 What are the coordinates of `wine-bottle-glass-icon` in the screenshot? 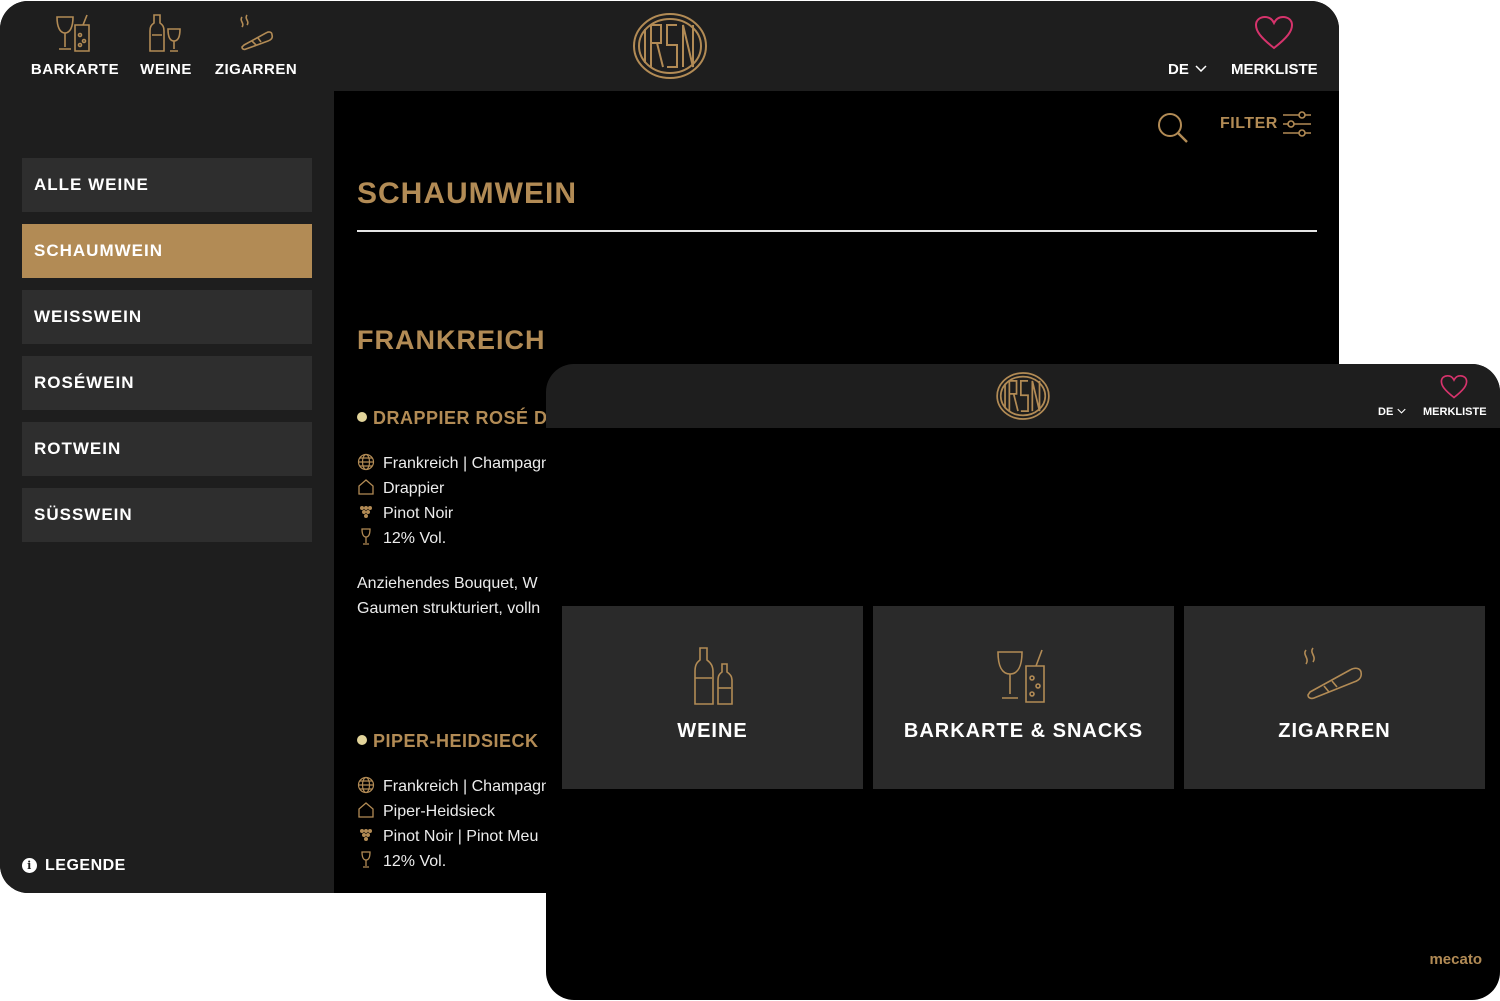 It's located at (165, 33).